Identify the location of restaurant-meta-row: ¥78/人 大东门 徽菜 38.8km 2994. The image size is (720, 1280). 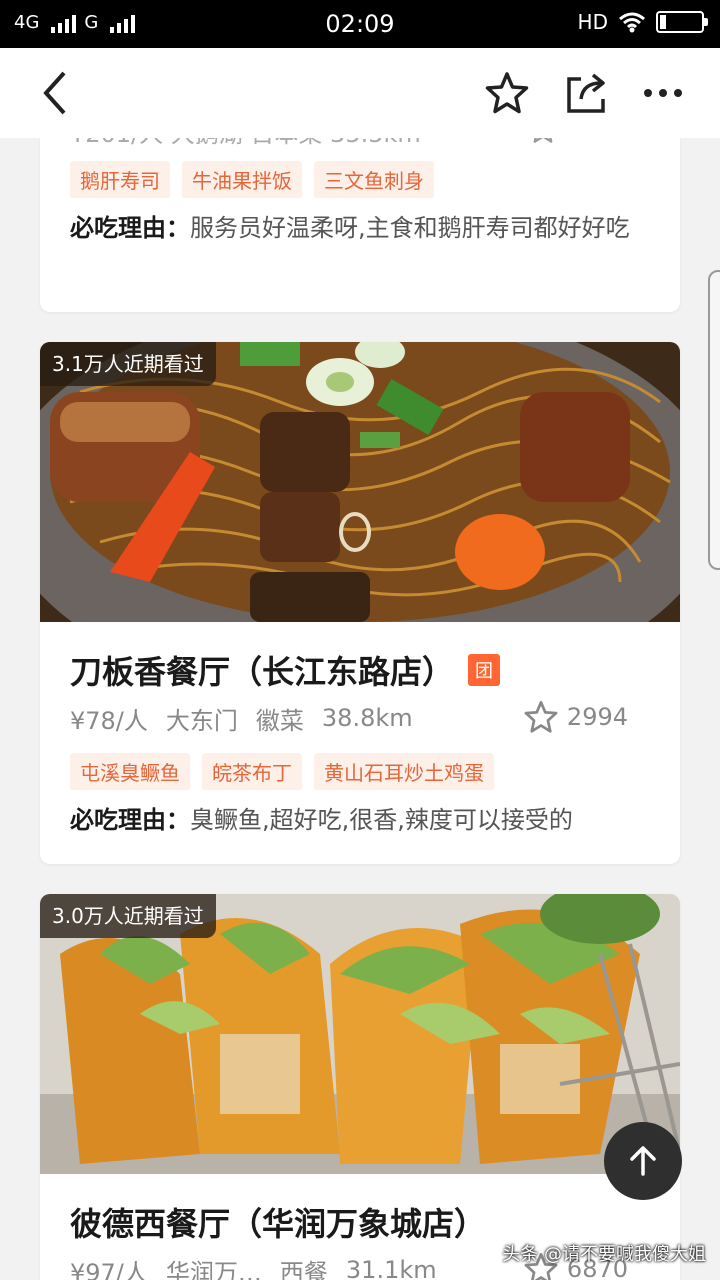
(360, 718).